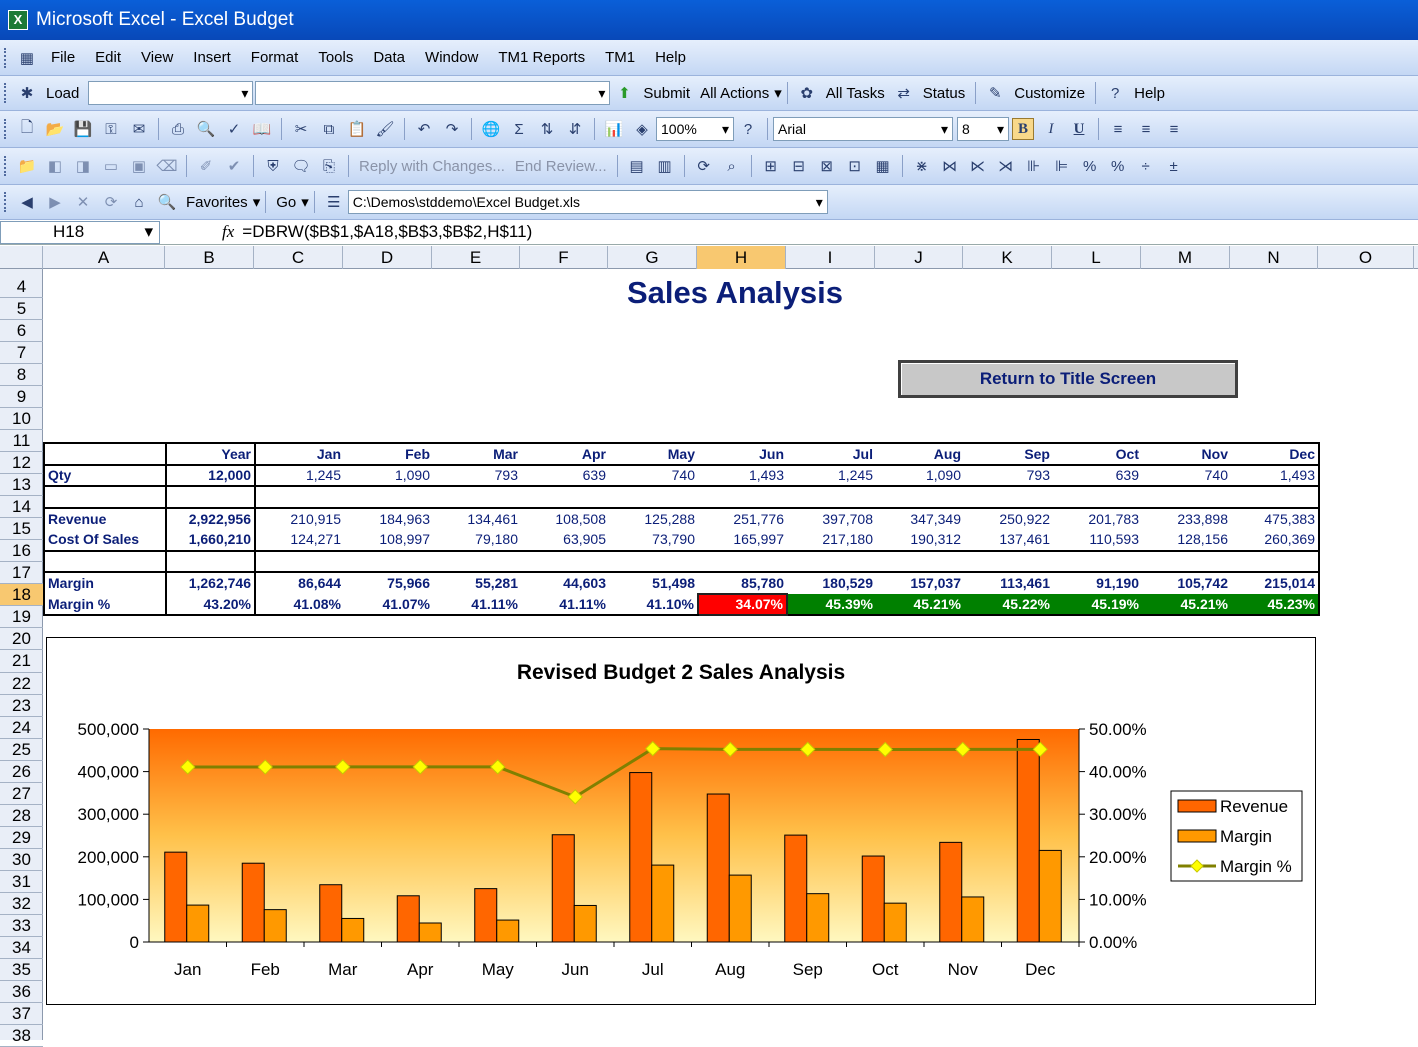  Describe the element at coordinates (21, 816) in the screenshot. I see `row-header: 28` at that location.